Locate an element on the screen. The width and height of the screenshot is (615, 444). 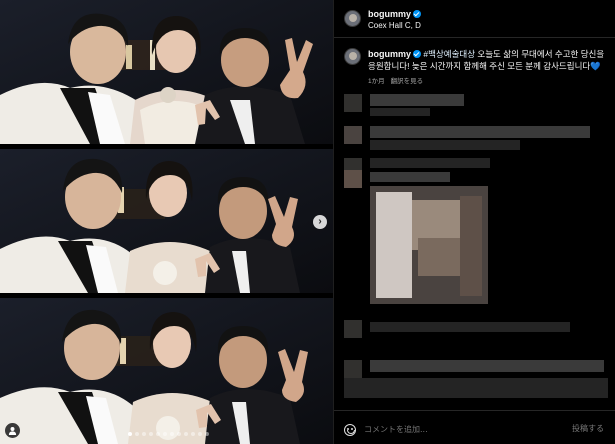
post-header: bogummy Coex Hall C, D is located at coordinates (474, 19).